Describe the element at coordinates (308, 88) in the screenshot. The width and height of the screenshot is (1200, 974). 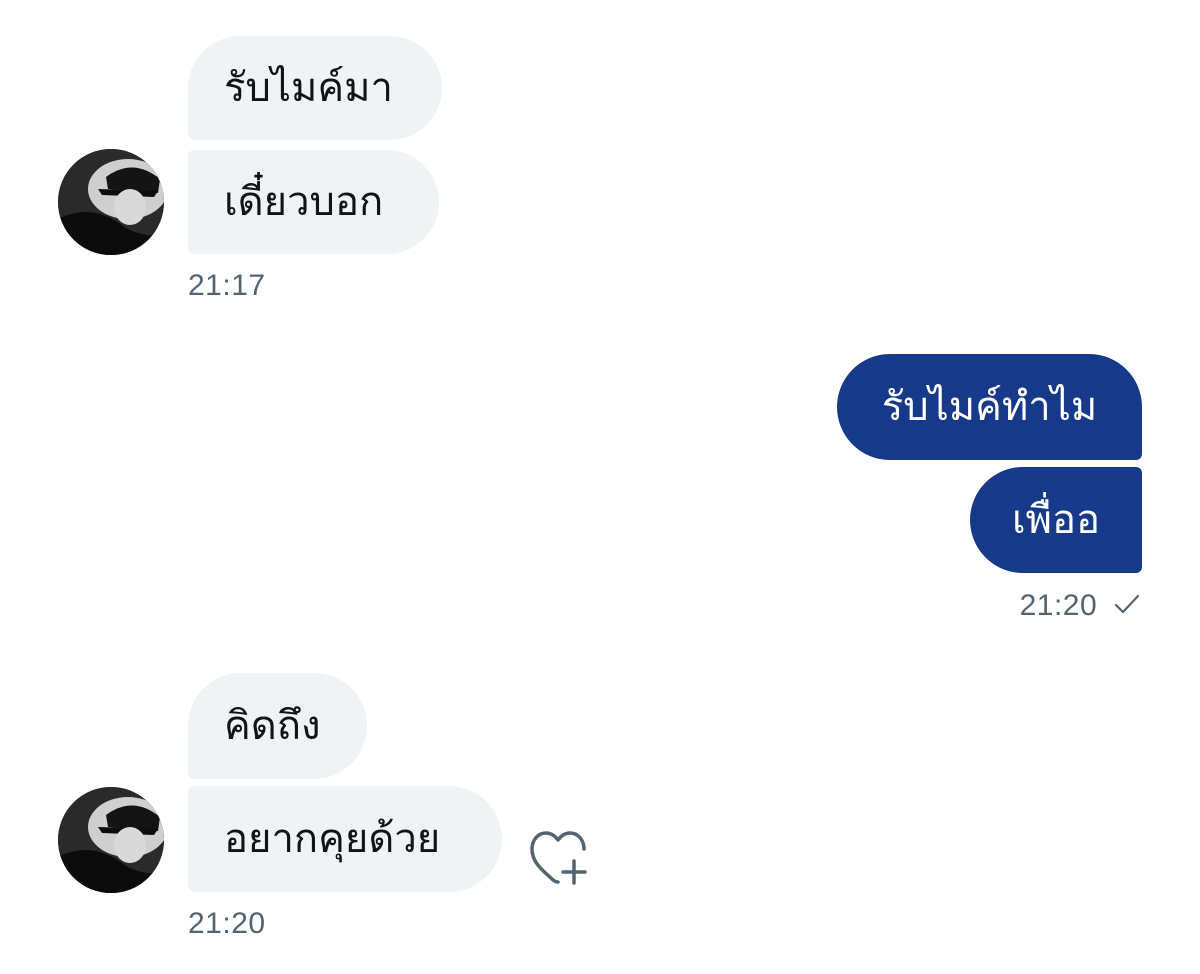
I see `message-text: รับไมค์มา` at that location.